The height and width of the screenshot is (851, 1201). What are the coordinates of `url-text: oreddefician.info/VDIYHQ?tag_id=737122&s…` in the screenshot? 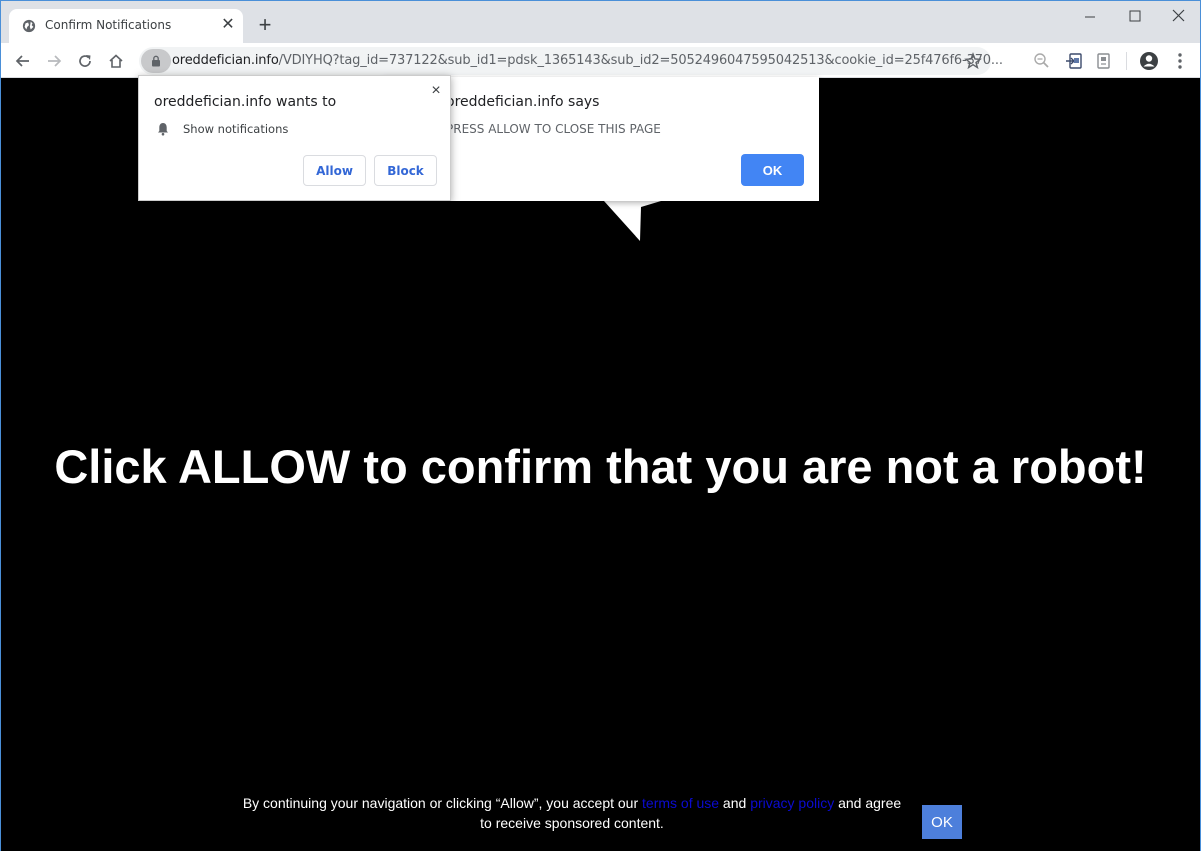 It's located at (587, 60).